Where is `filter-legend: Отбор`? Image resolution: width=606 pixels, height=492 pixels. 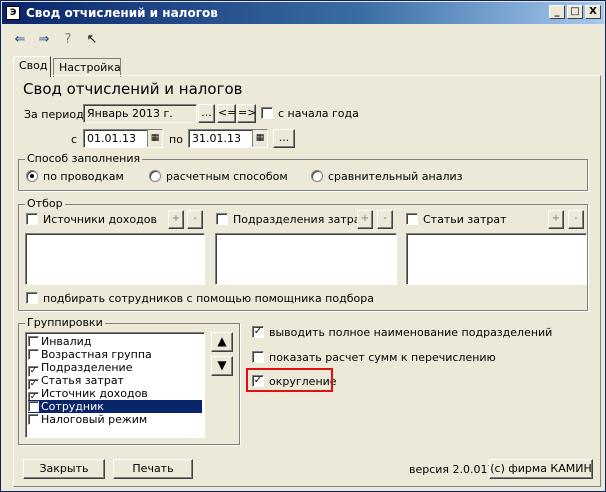
filter-legend: Отбор is located at coordinates (45, 203).